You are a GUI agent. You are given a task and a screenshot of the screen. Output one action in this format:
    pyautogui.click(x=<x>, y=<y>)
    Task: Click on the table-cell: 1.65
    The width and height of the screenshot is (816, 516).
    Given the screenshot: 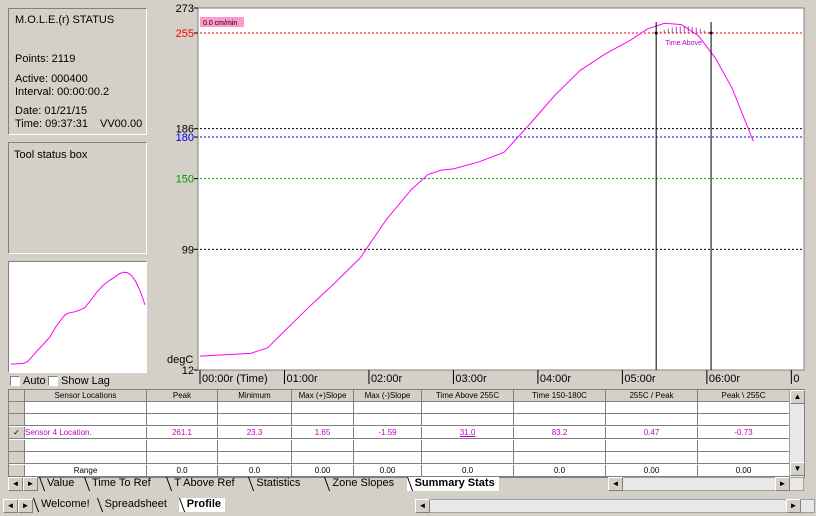 What is the action you would take?
    pyautogui.click(x=323, y=433)
    